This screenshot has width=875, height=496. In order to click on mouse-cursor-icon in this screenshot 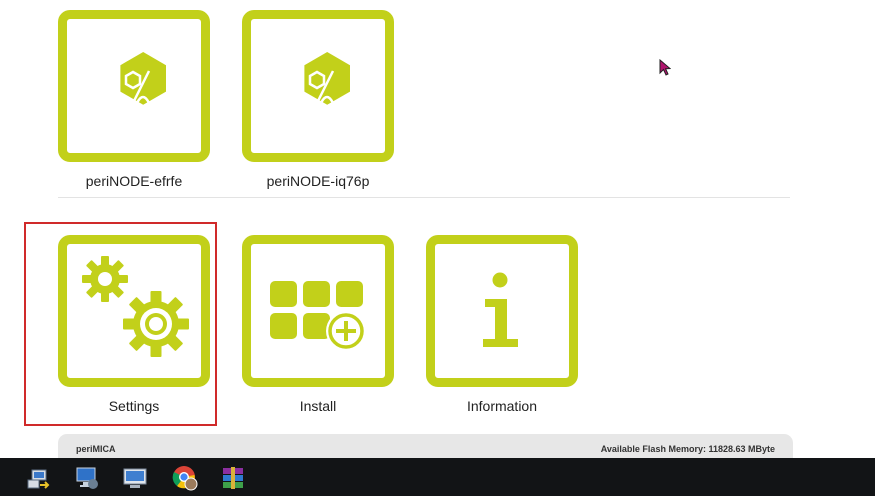, I will do `click(665, 67)`.